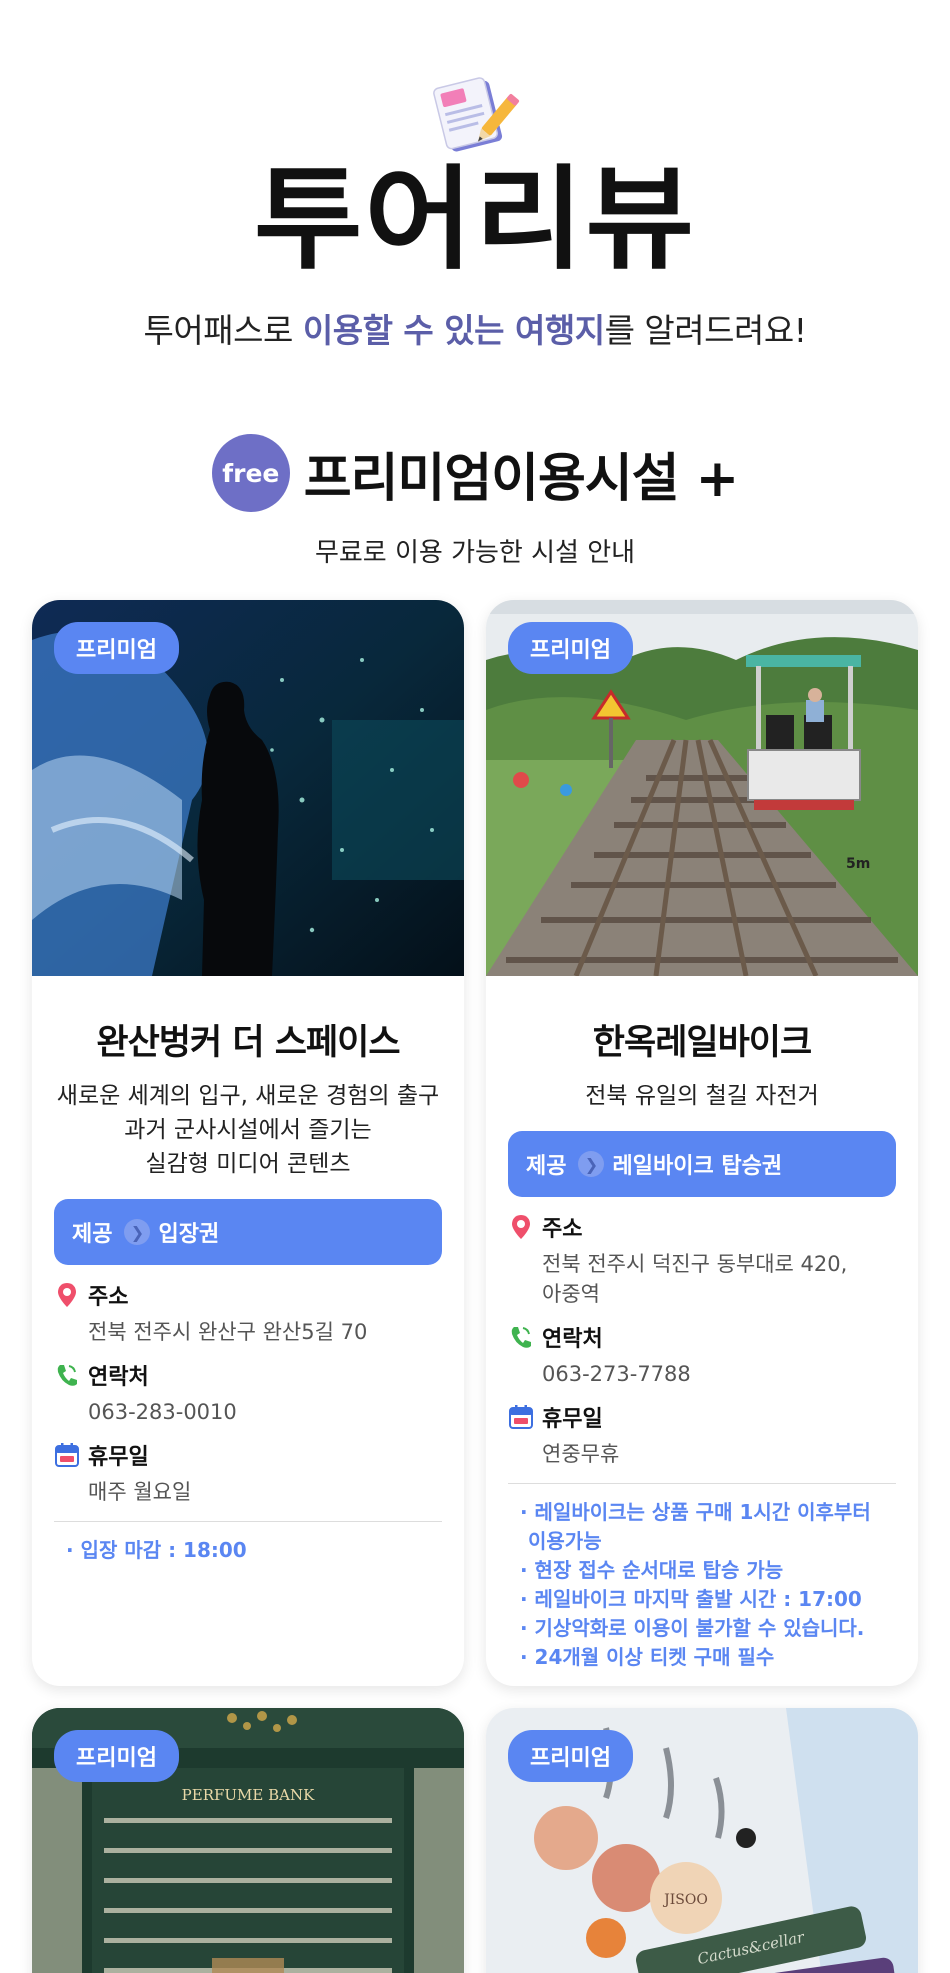 The height and width of the screenshot is (1973, 950). What do you see at coordinates (691, 1599) in the screenshot?
I see `note-item: · 레일바이크 마지막 출발 시간 : 17:00` at bounding box center [691, 1599].